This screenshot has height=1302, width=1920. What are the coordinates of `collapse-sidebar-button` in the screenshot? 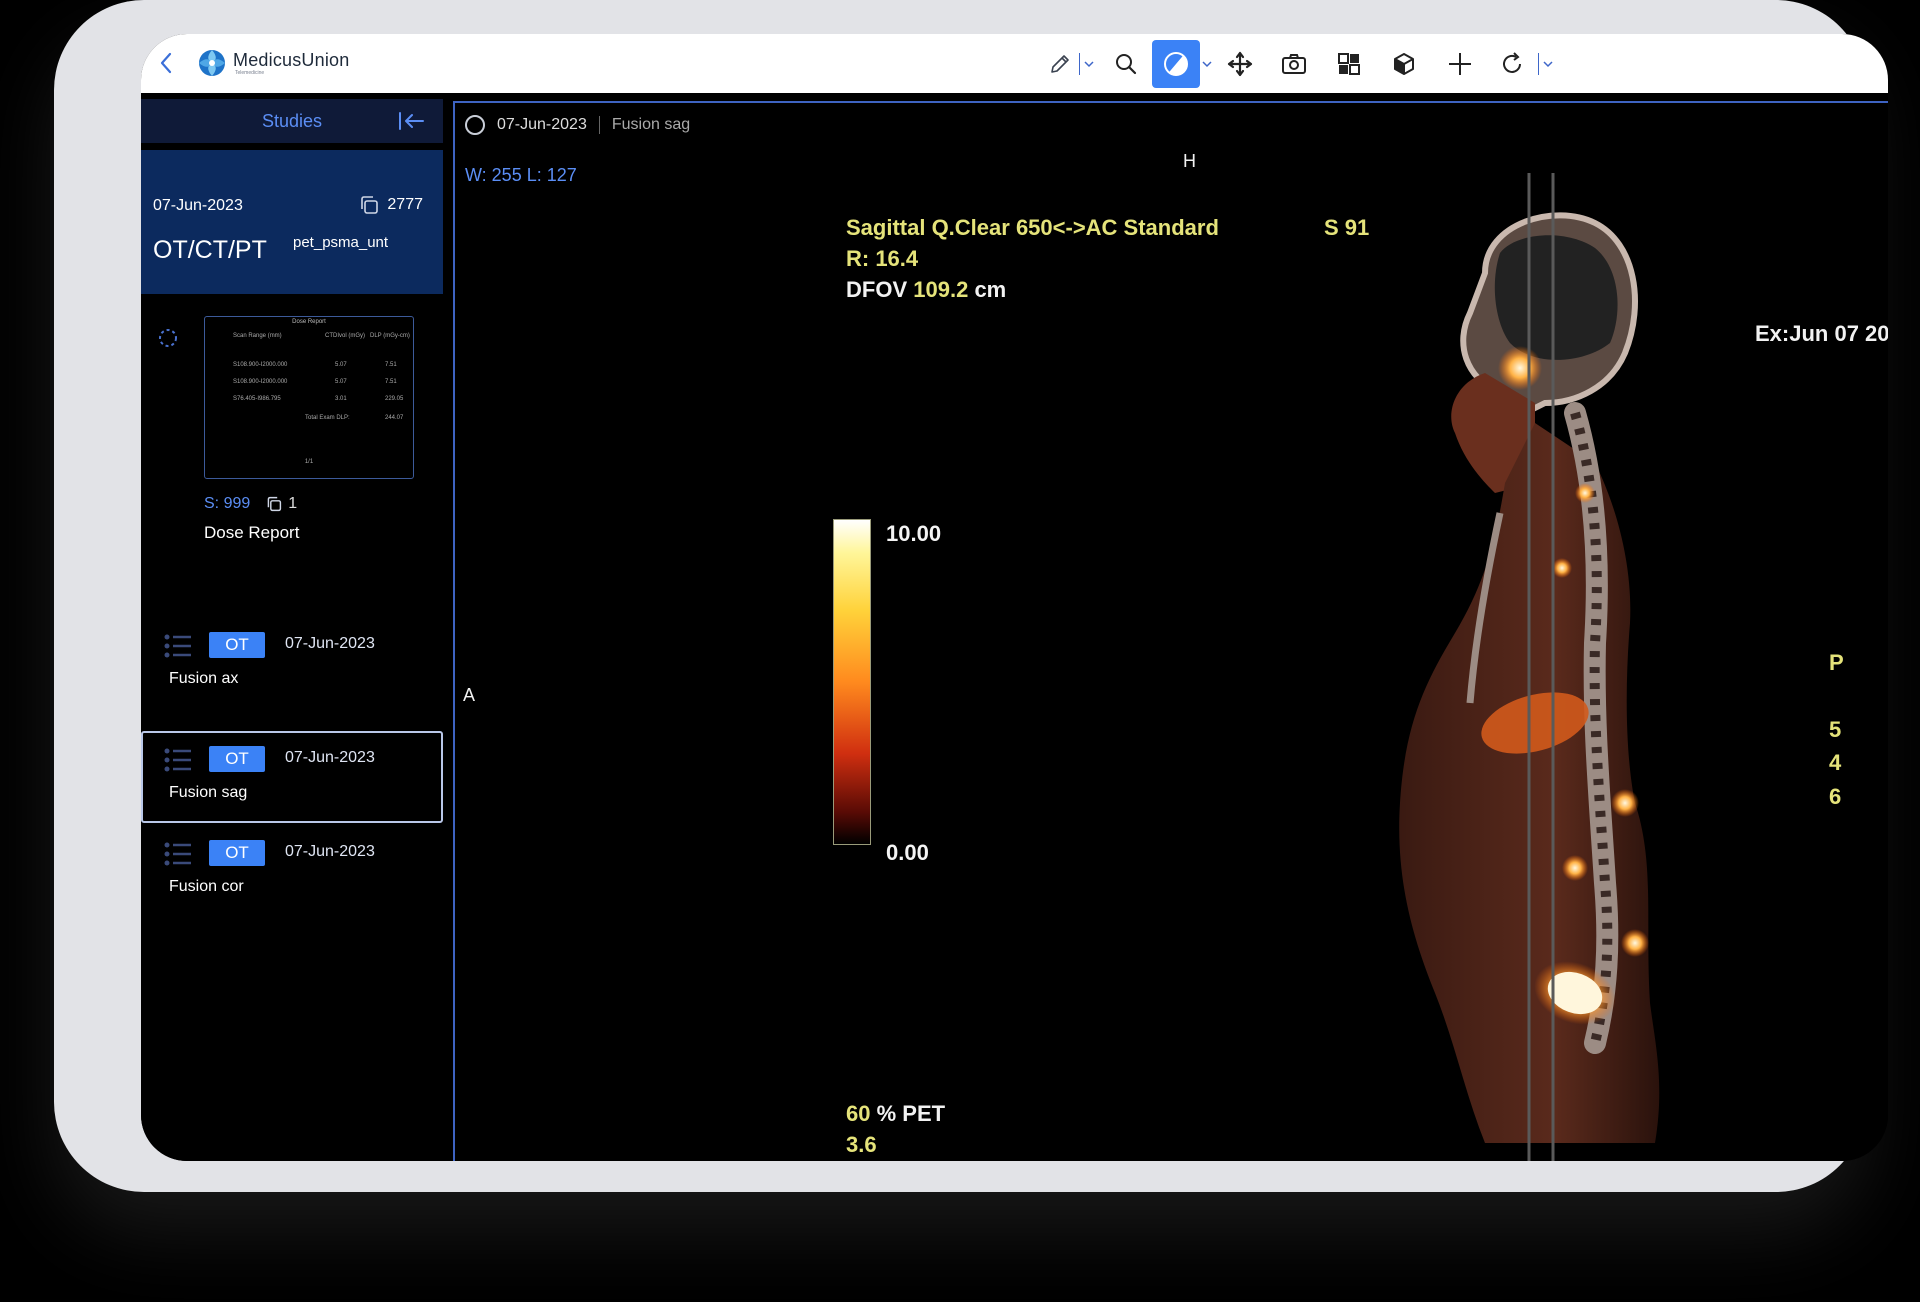 It's located at (412, 121).